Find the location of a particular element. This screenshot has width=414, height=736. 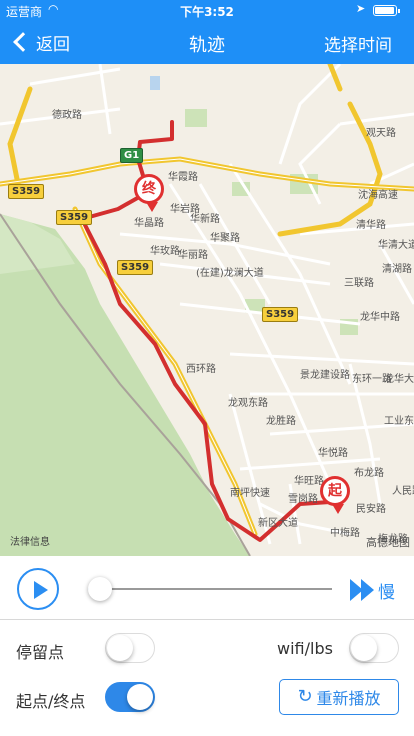

clock: 下午3:52 is located at coordinates (207, 12).